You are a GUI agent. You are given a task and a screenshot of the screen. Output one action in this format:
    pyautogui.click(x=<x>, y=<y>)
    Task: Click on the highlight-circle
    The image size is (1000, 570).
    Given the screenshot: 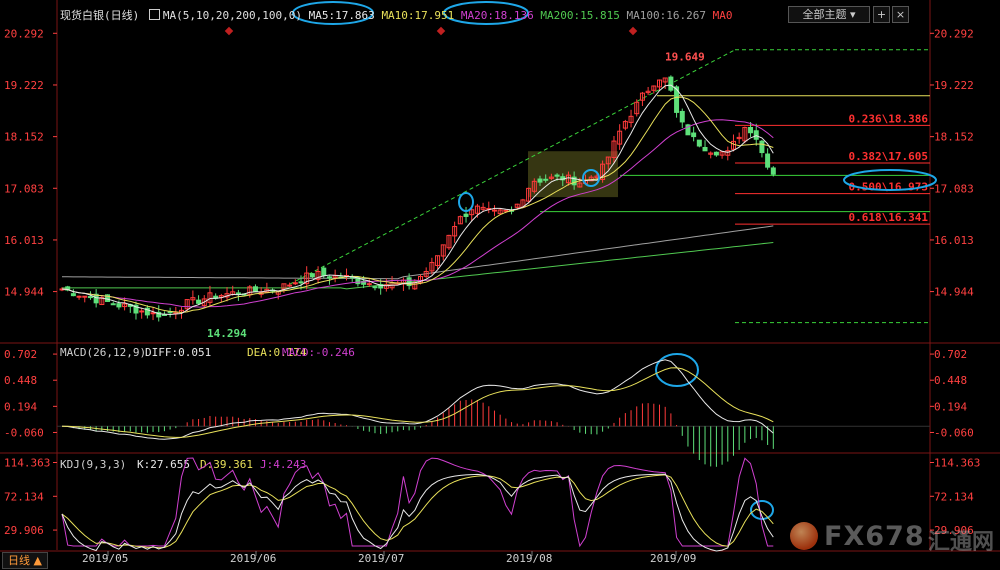 What is the action you would take?
    pyautogui.click(x=677, y=370)
    